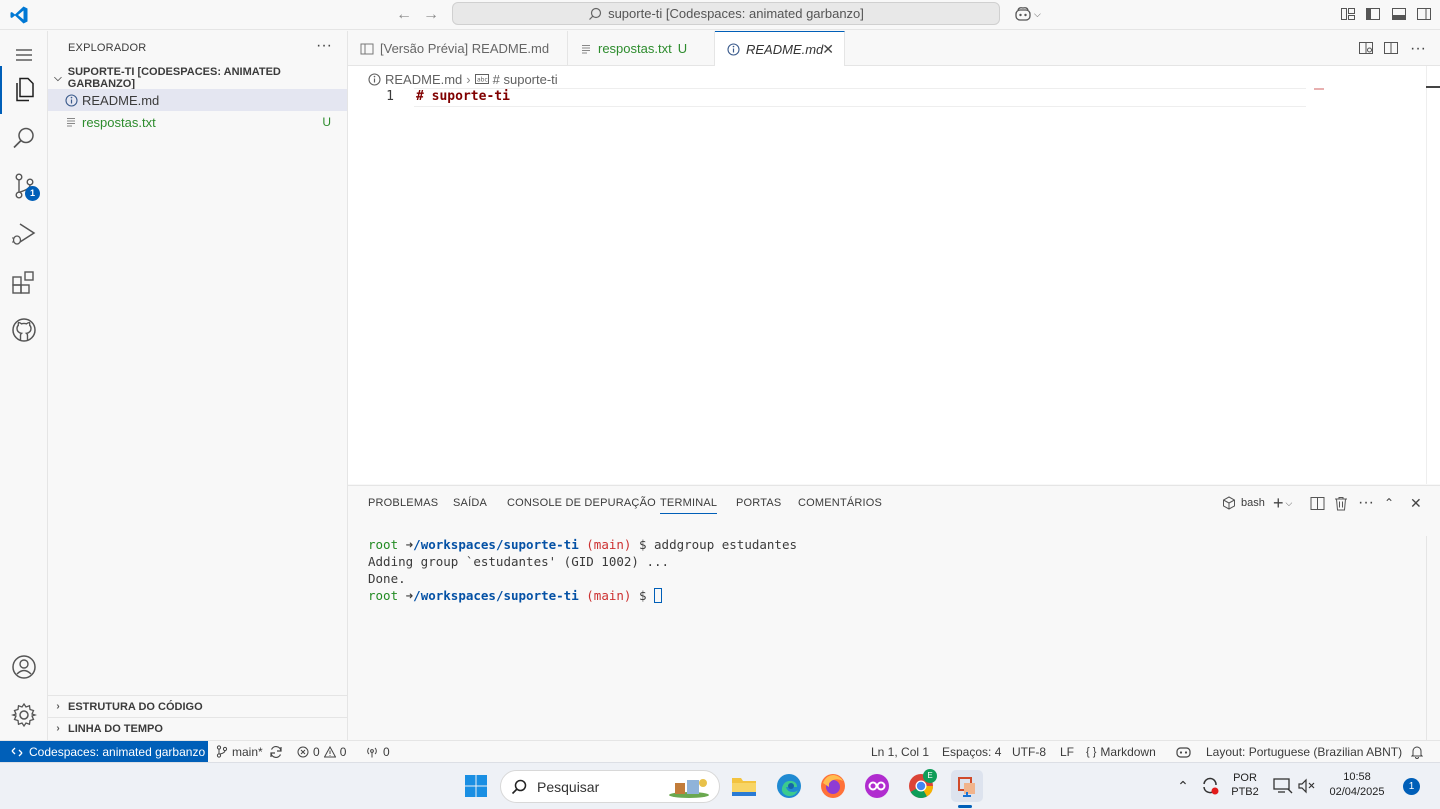 The width and height of the screenshot is (1440, 809). What do you see at coordinates (1389, 503) in the screenshot?
I see `maximize-panel-icon: ⌃` at bounding box center [1389, 503].